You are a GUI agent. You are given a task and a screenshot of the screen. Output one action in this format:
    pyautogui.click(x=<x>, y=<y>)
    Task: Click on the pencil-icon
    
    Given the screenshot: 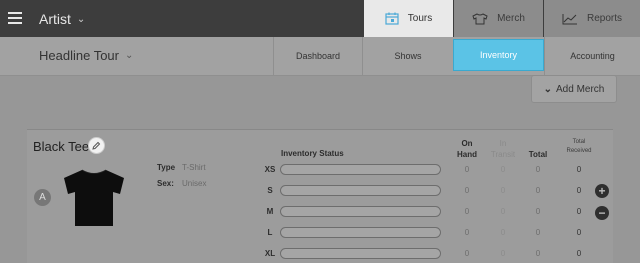 What is the action you would take?
    pyautogui.click(x=96, y=145)
    